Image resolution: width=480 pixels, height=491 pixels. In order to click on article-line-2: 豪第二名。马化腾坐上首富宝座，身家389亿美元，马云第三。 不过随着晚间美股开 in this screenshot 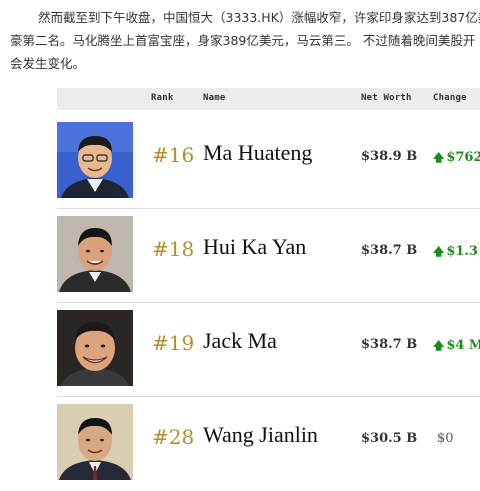, I will do `click(243, 40)`.